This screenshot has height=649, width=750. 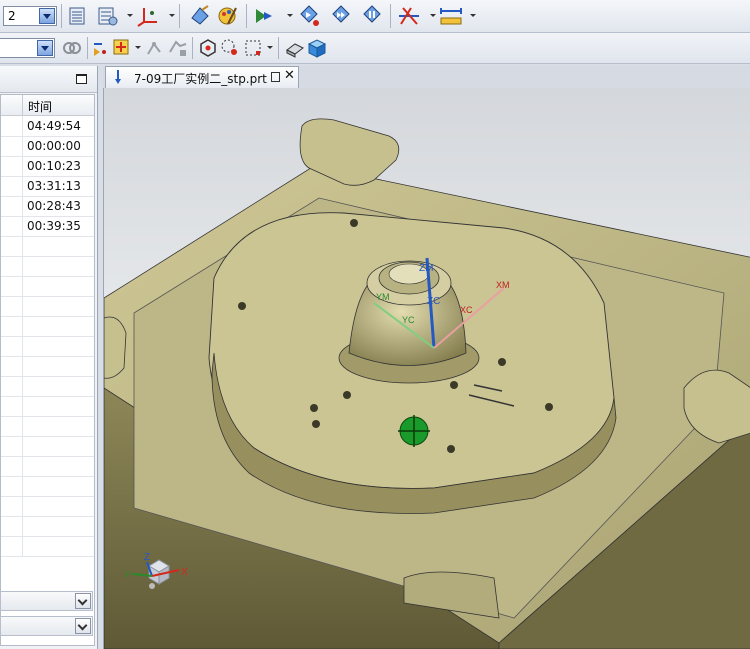 I want to click on triad-label-x: X, so click(x=184, y=572).